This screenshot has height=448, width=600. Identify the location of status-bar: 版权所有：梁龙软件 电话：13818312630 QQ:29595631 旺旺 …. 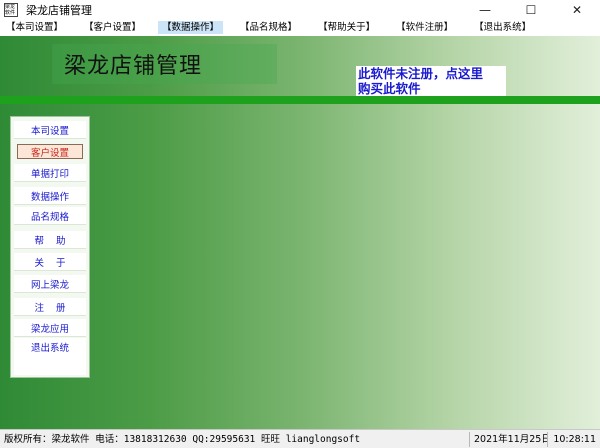
(300, 438).